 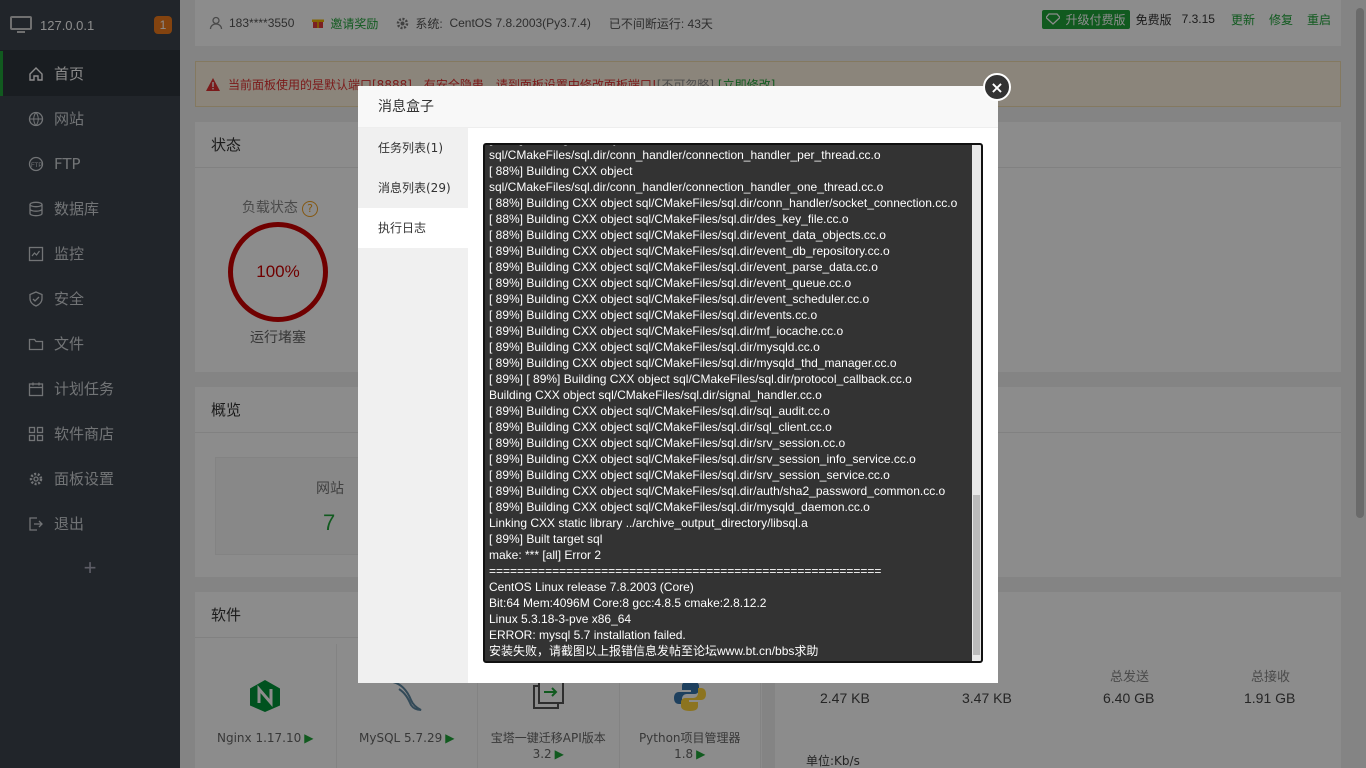 I want to click on log-line: make: *** [all] Error 2, so click(x=545, y=555).